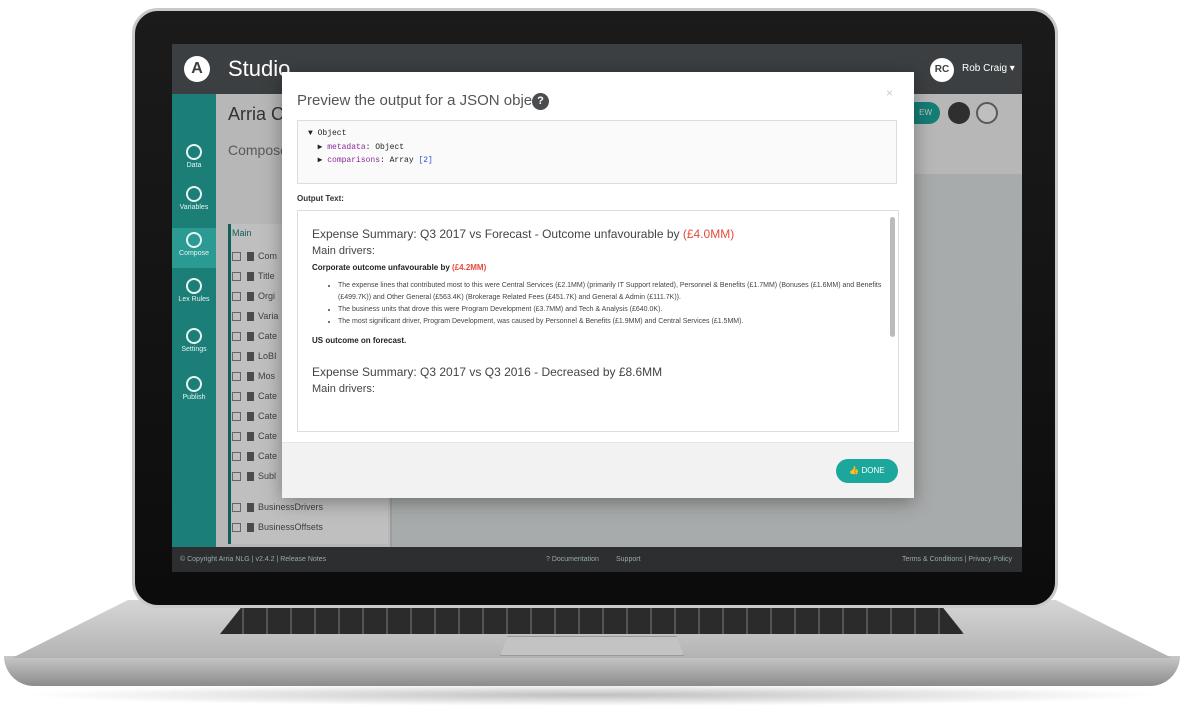 Image resolution: width=1184 pixels, height=720 pixels. What do you see at coordinates (597, 135) in the screenshot?
I see `json-root-node: ▼ Object` at bounding box center [597, 135].